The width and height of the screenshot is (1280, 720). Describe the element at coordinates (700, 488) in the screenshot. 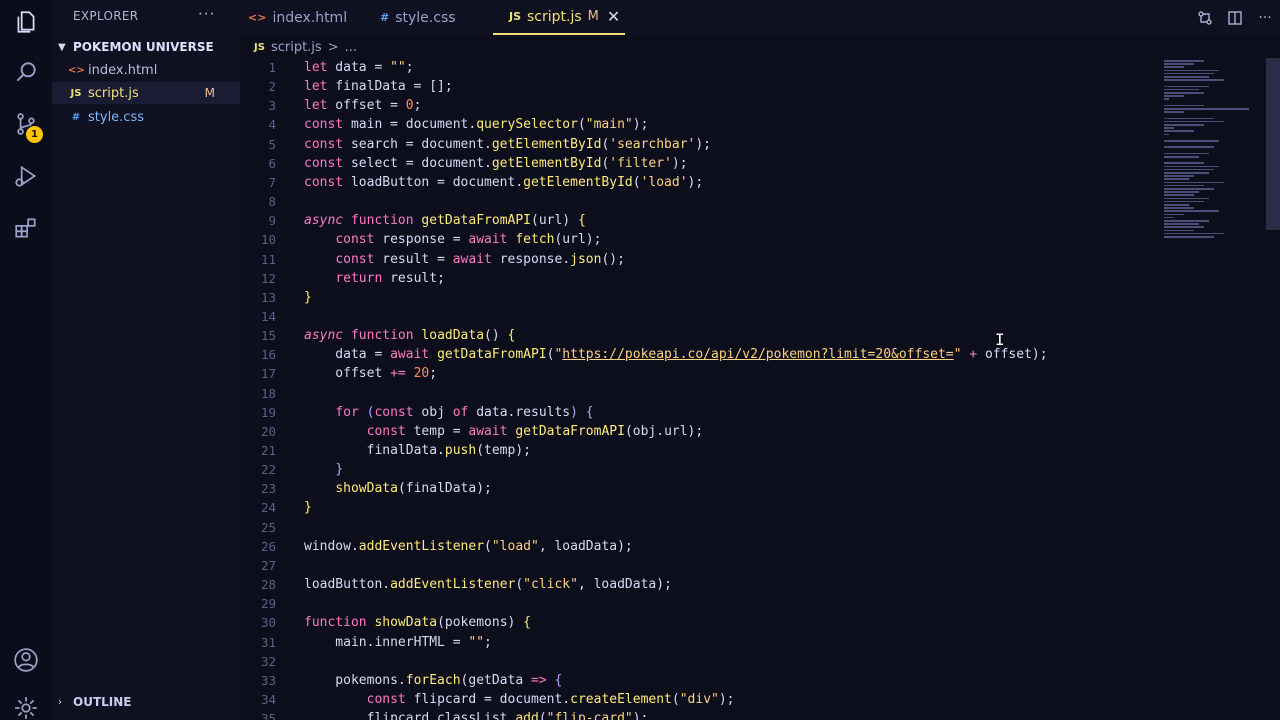

I see `code-line: 23 showData(finalData);` at that location.